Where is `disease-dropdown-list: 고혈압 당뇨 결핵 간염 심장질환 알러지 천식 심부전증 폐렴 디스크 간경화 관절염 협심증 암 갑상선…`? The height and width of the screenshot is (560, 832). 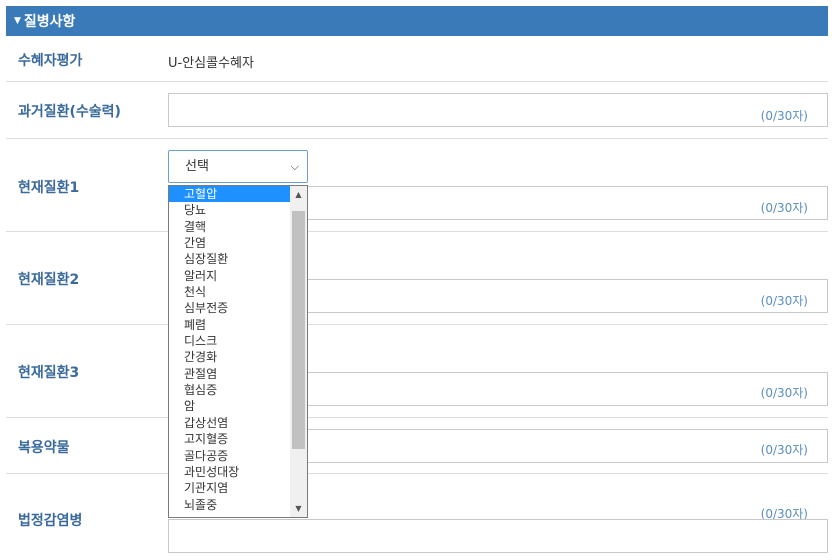
disease-dropdown-list: 고혈압 당뇨 결핵 간염 심장질환 알러지 천식 심부전증 폐렴 디스크 간경화 관절염 협심증 암 갑상선… is located at coordinates (238, 351).